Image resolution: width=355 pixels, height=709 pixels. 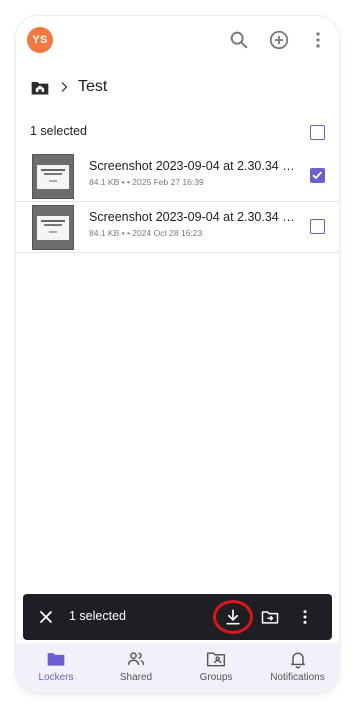 I want to click on file-meta: 84.1 KB • • 2024 Oct 28 16:23, so click(x=145, y=233).